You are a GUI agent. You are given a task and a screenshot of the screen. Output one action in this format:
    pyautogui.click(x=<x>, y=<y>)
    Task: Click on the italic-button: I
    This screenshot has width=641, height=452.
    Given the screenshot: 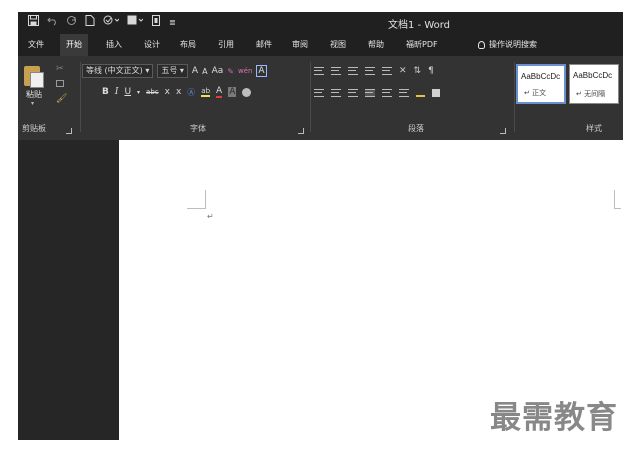 What is the action you would take?
    pyautogui.click(x=117, y=92)
    